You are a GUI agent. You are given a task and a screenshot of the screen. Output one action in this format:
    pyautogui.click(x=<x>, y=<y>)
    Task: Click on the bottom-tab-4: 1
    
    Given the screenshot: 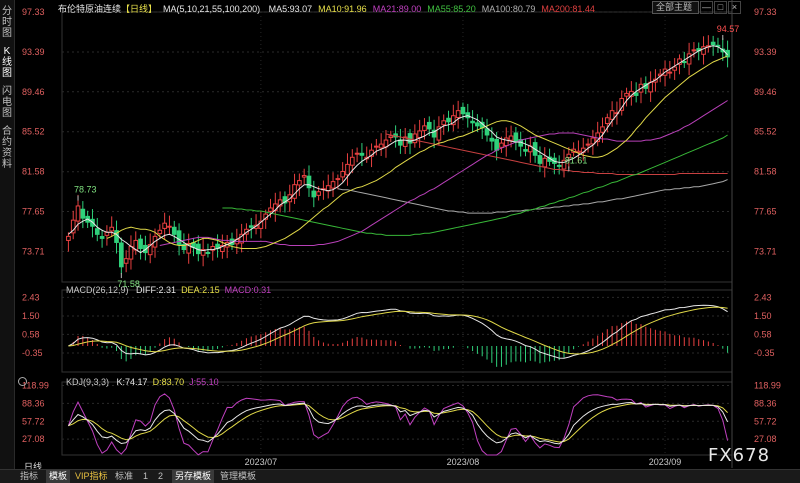 What is the action you would take?
    pyautogui.click(x=145, y=476)
    